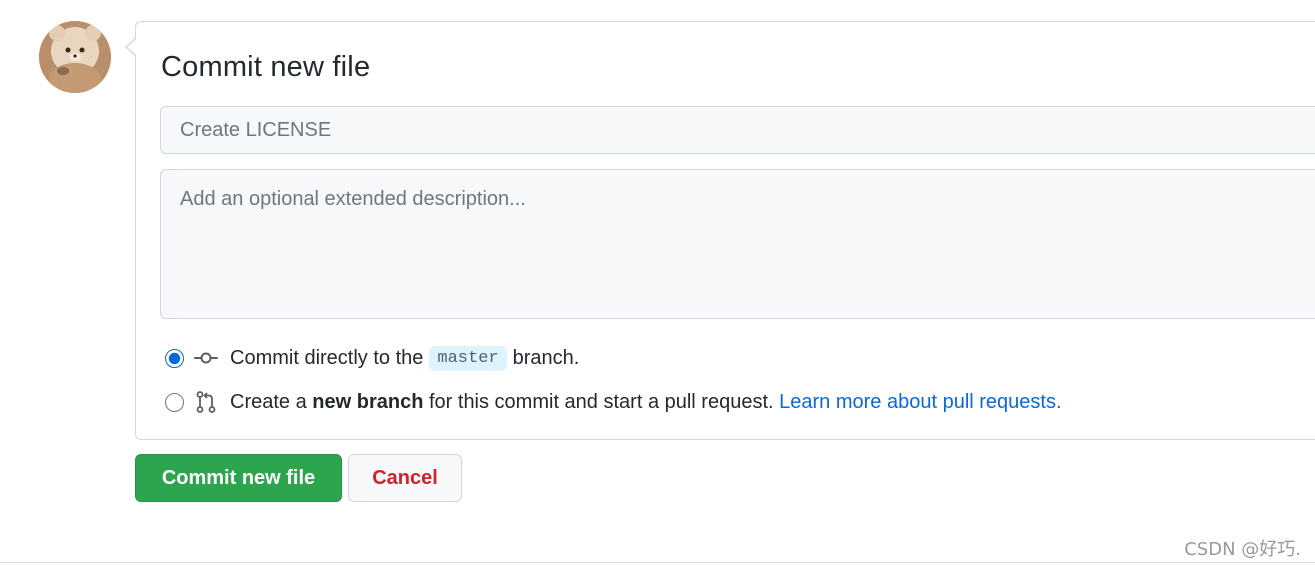 This screenshot has width=1315, height=565. I want to click on commit-new-file-button: Commit new file, so click(238, 478).